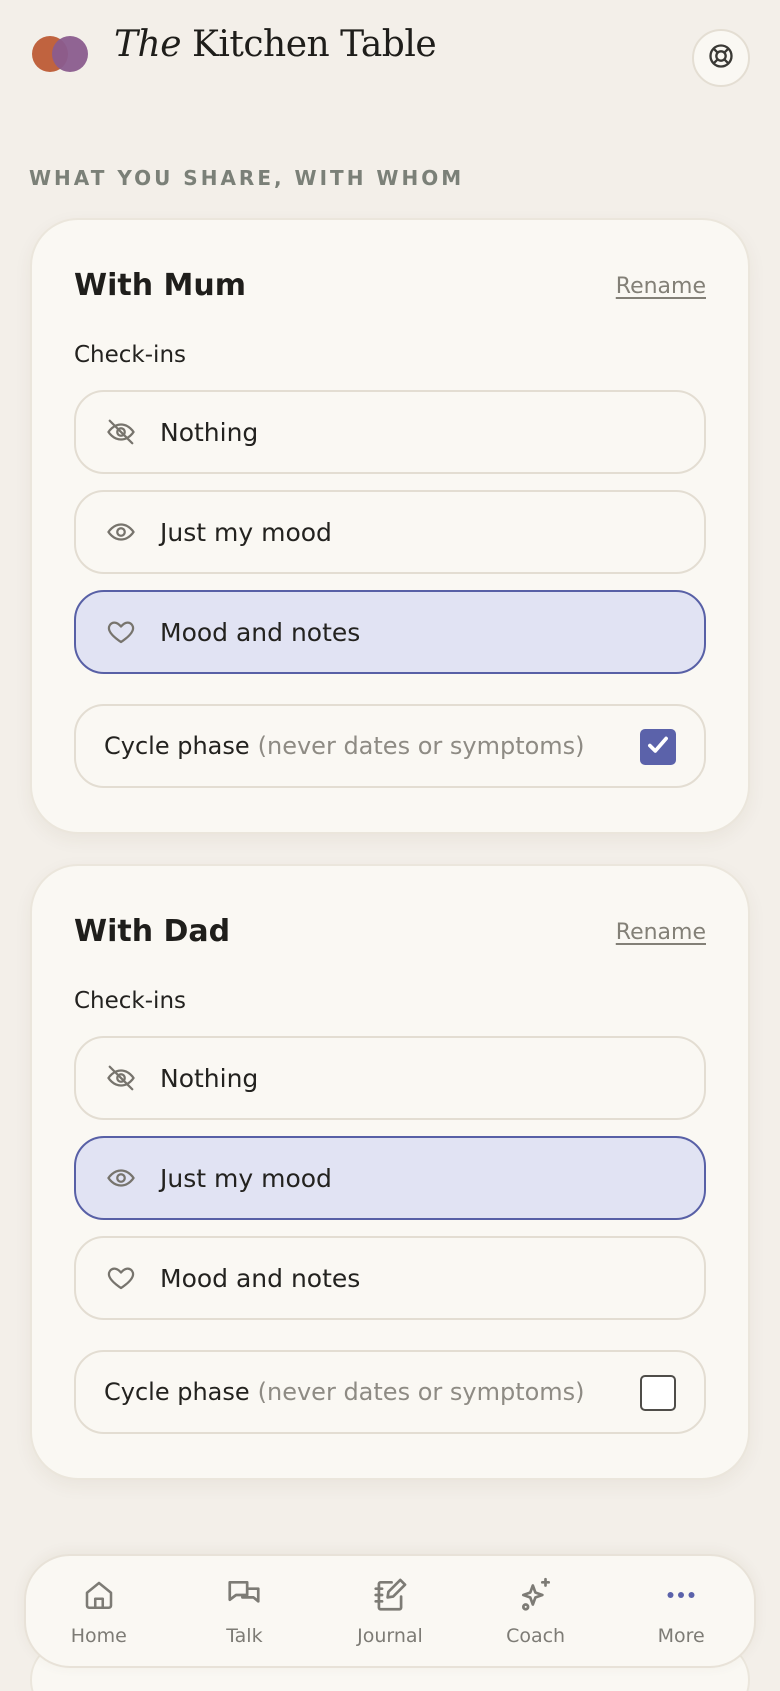 The image size is (780, 1691). What do you see at coordinates (681, 1595) in the screenshot?
I see `more-dots-icon` at bounding box center [681, 1595].